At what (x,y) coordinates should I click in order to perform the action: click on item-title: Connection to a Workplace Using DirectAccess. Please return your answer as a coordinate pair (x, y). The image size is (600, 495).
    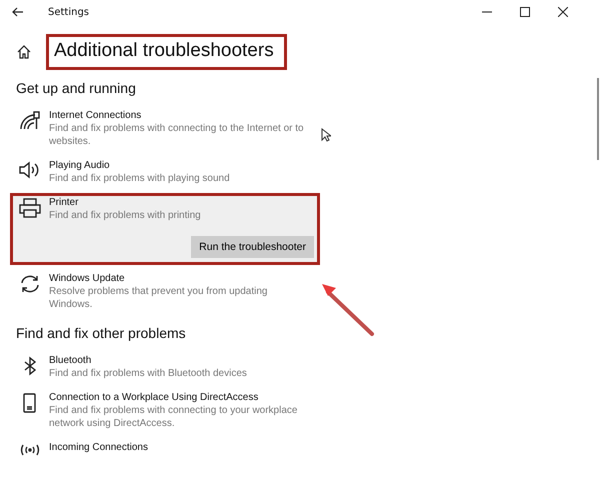
    Looking at the image, I should click on (154, 397).